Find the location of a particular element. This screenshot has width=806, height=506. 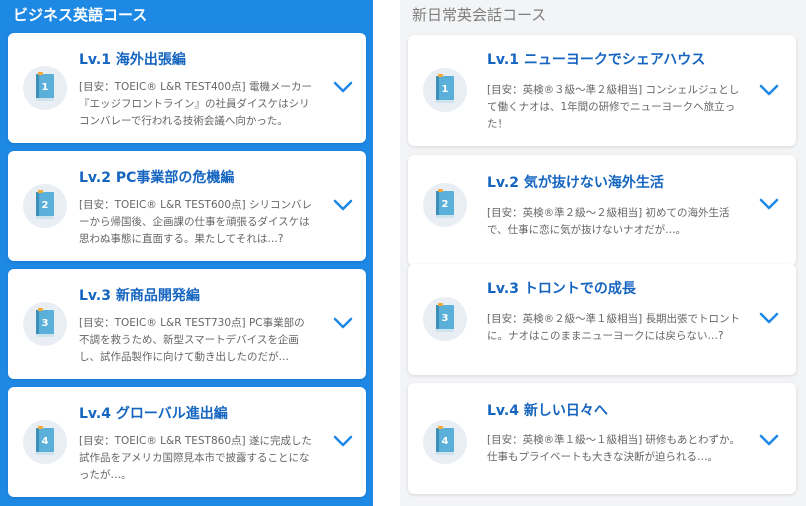

card-title: Lv.1 海外出張編 is located at coordinates (132, 60).